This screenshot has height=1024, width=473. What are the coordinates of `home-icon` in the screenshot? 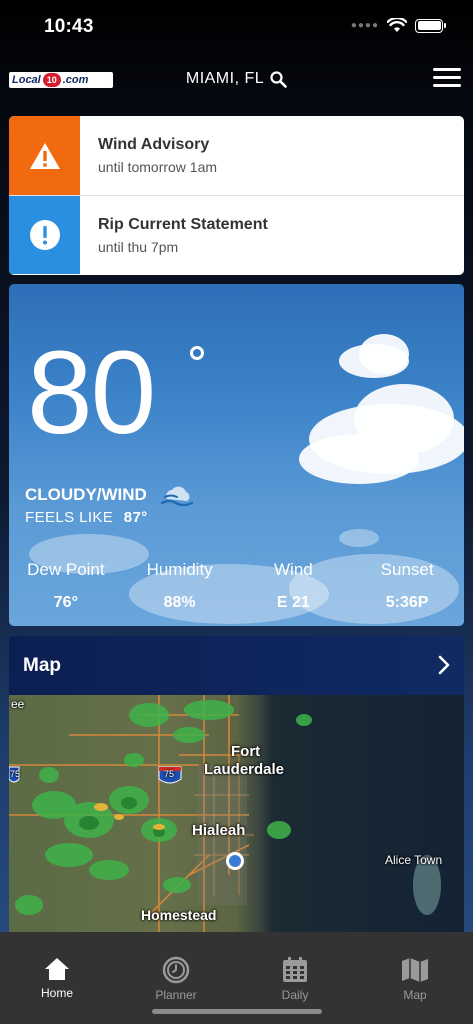 It's located at (57, 969).